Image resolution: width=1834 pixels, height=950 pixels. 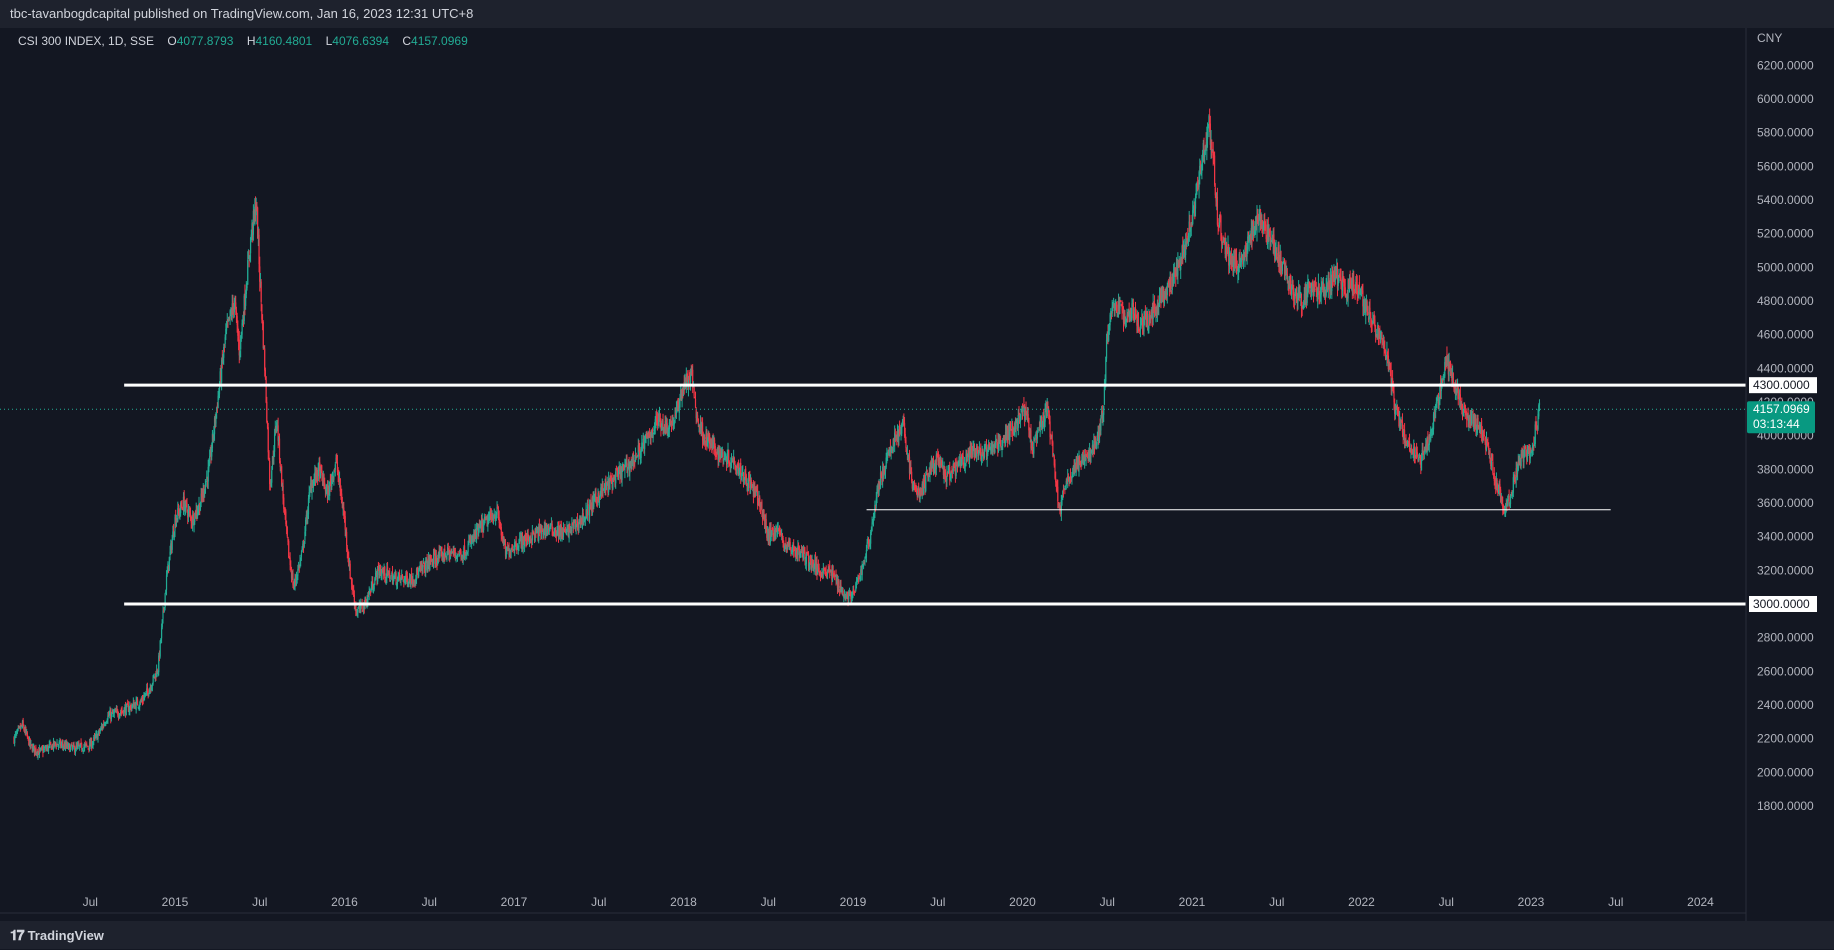 What do you see at coordinates (17, 935) in the screenshot?
I see `tradingview-logo-icon: 𝟏𝟕` at bounding box center [17, 935].